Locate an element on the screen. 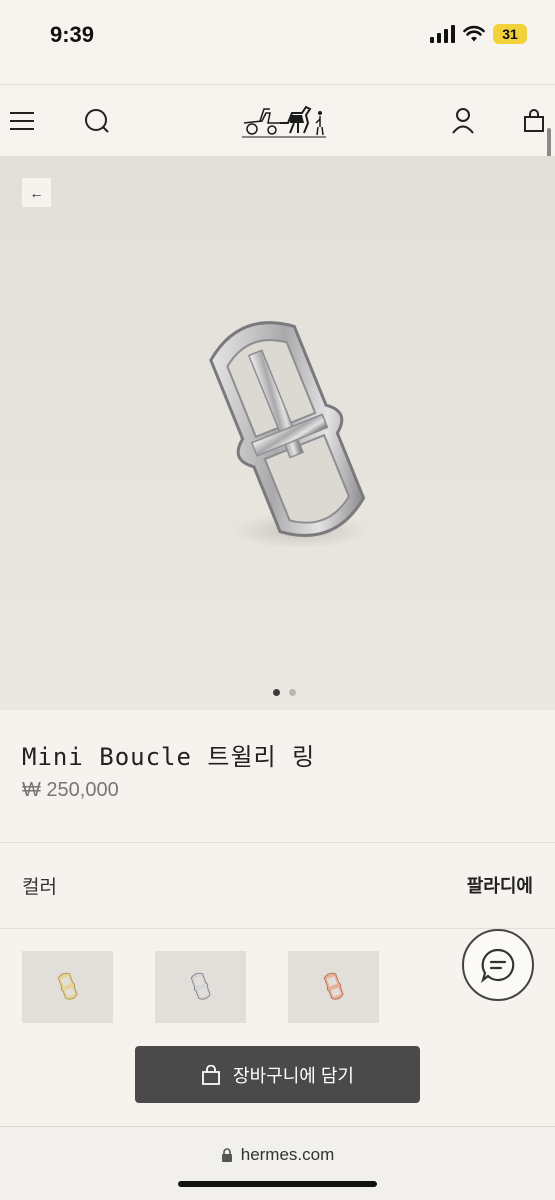  battery-indicator: 31 is located at coordinates (510, 34).